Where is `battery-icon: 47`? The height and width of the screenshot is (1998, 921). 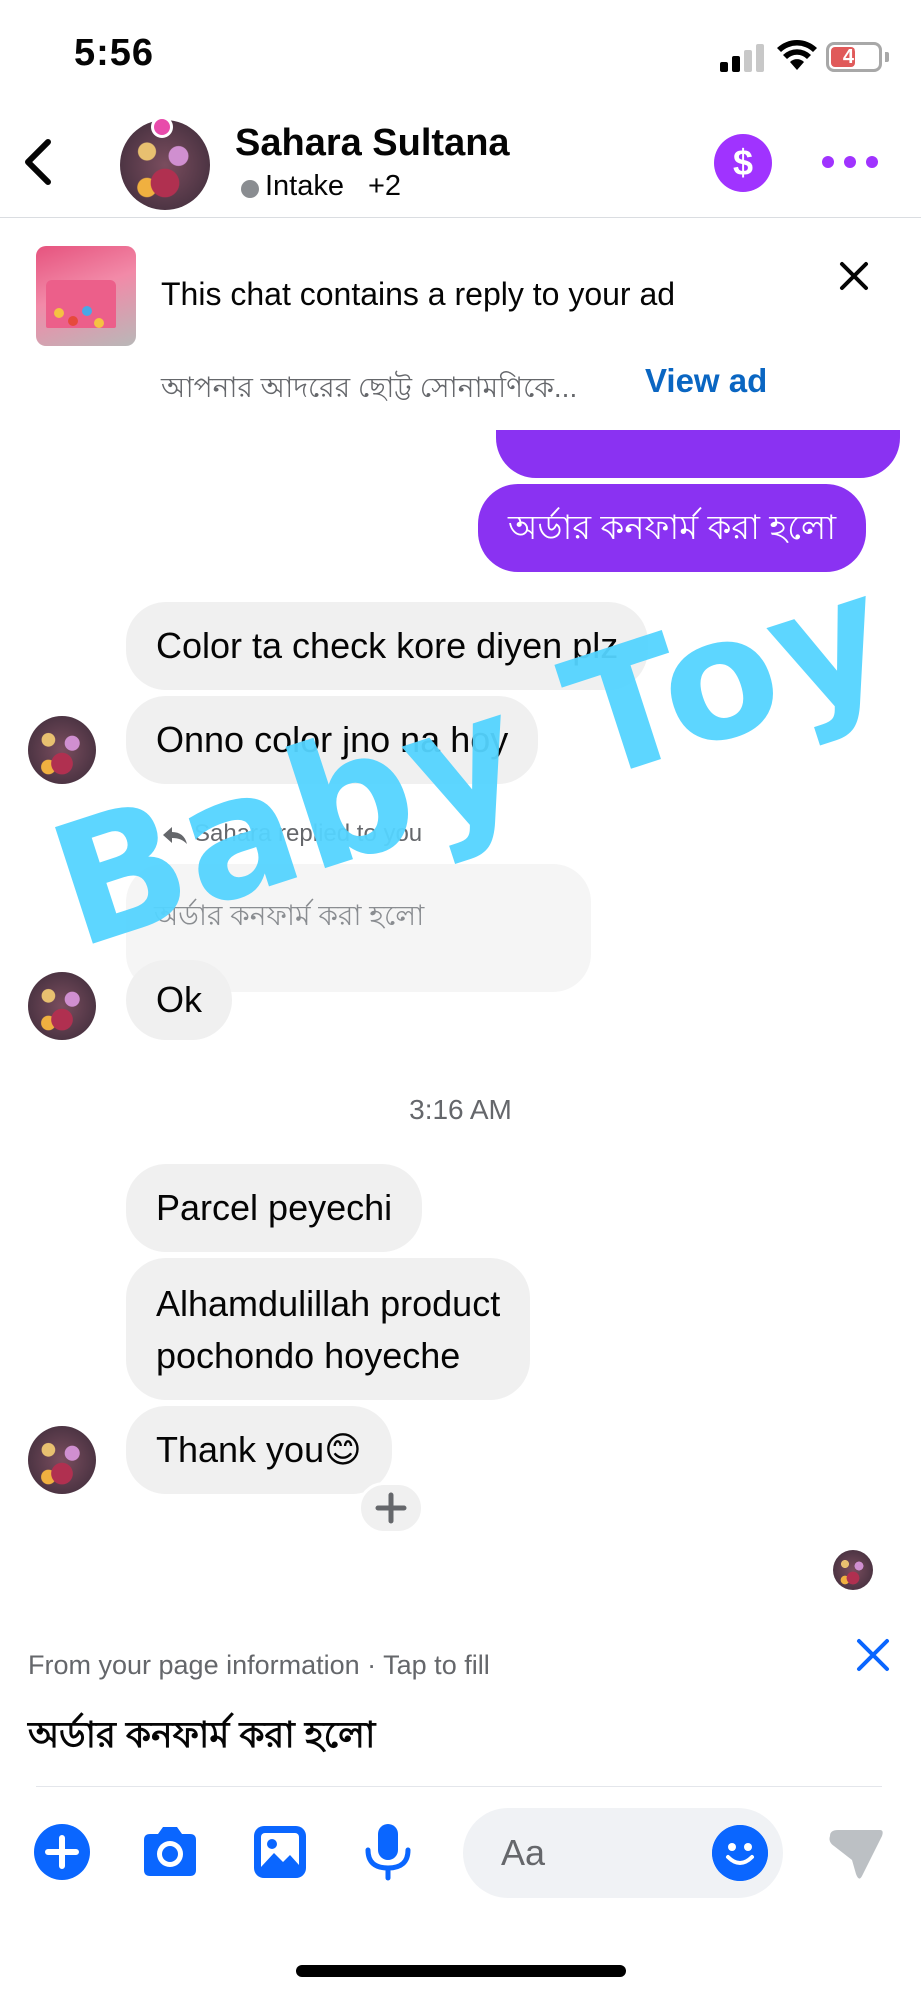
battery-icon: 47 is located at coordinates (854, 57).